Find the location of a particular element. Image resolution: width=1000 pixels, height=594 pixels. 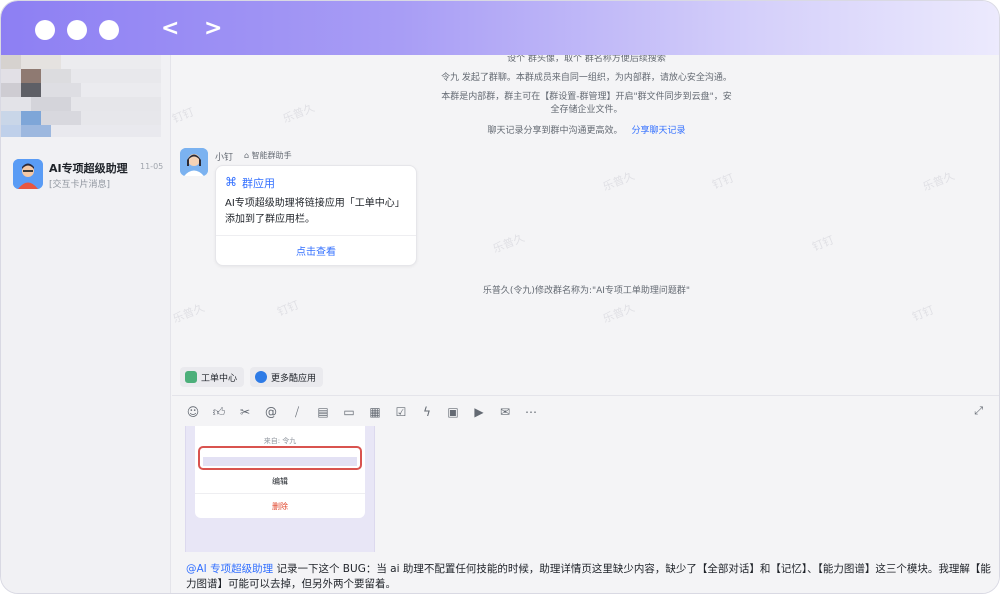

video-icon: ▶ is located at coordinates (479, 412).